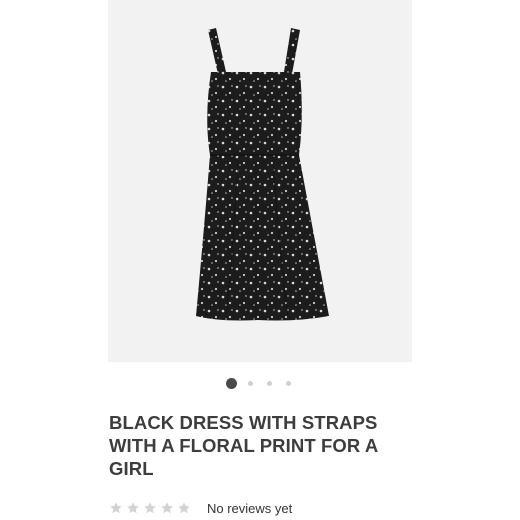 Image resolution: width=520 pixels, height=520 pixels. What do you see at coordinates (262, 174) in the screenshot?
I see `dress-illustration` at bounding box center [262, 174].